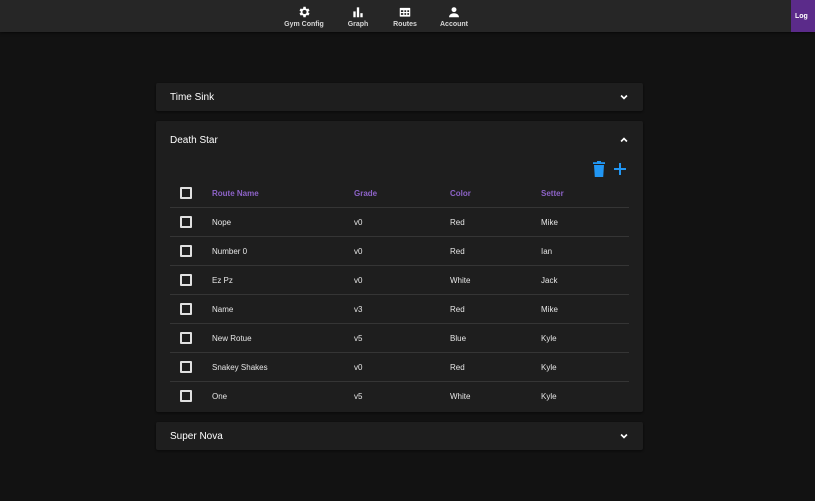  I want to click on add-icon, so click(620, 169).